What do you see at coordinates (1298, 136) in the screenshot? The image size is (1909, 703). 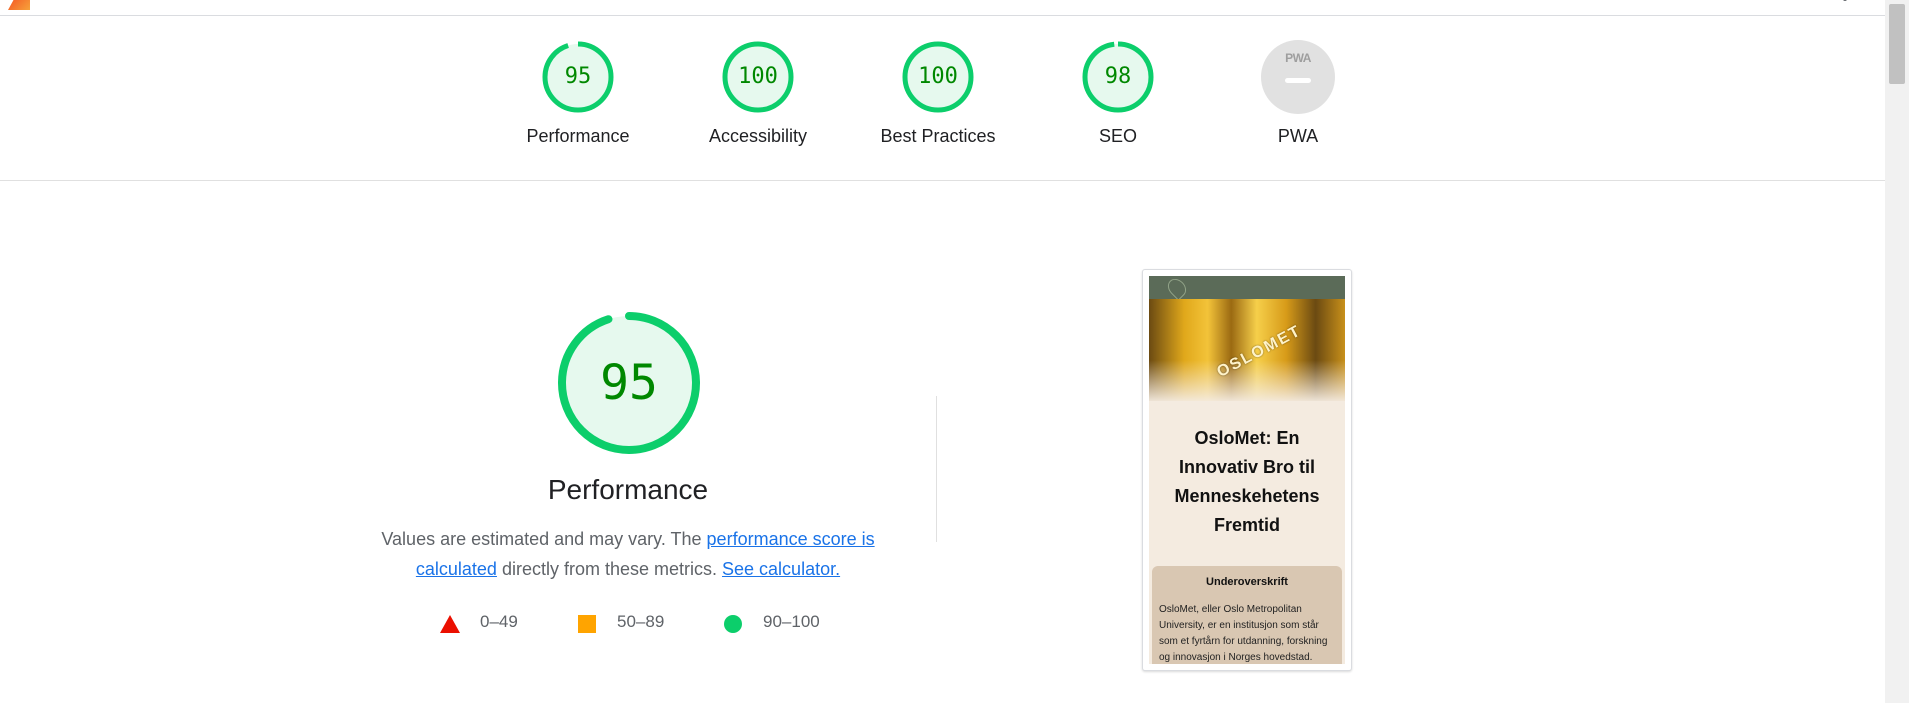 I see `gauge-label: PWA` at bounding box center [1298, 136].